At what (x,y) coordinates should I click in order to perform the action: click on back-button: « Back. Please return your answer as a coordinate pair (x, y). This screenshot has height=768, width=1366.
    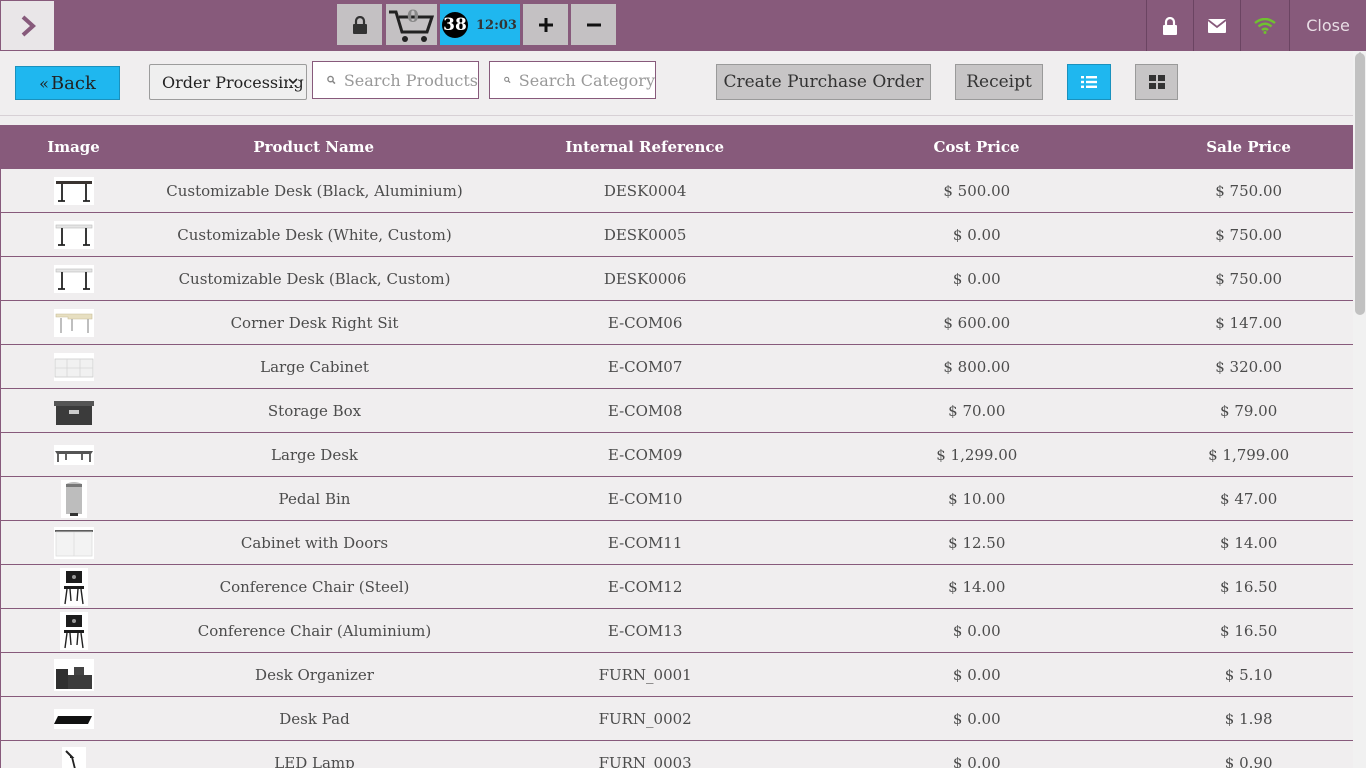
    Looking at the image, I should click on (67, 83).